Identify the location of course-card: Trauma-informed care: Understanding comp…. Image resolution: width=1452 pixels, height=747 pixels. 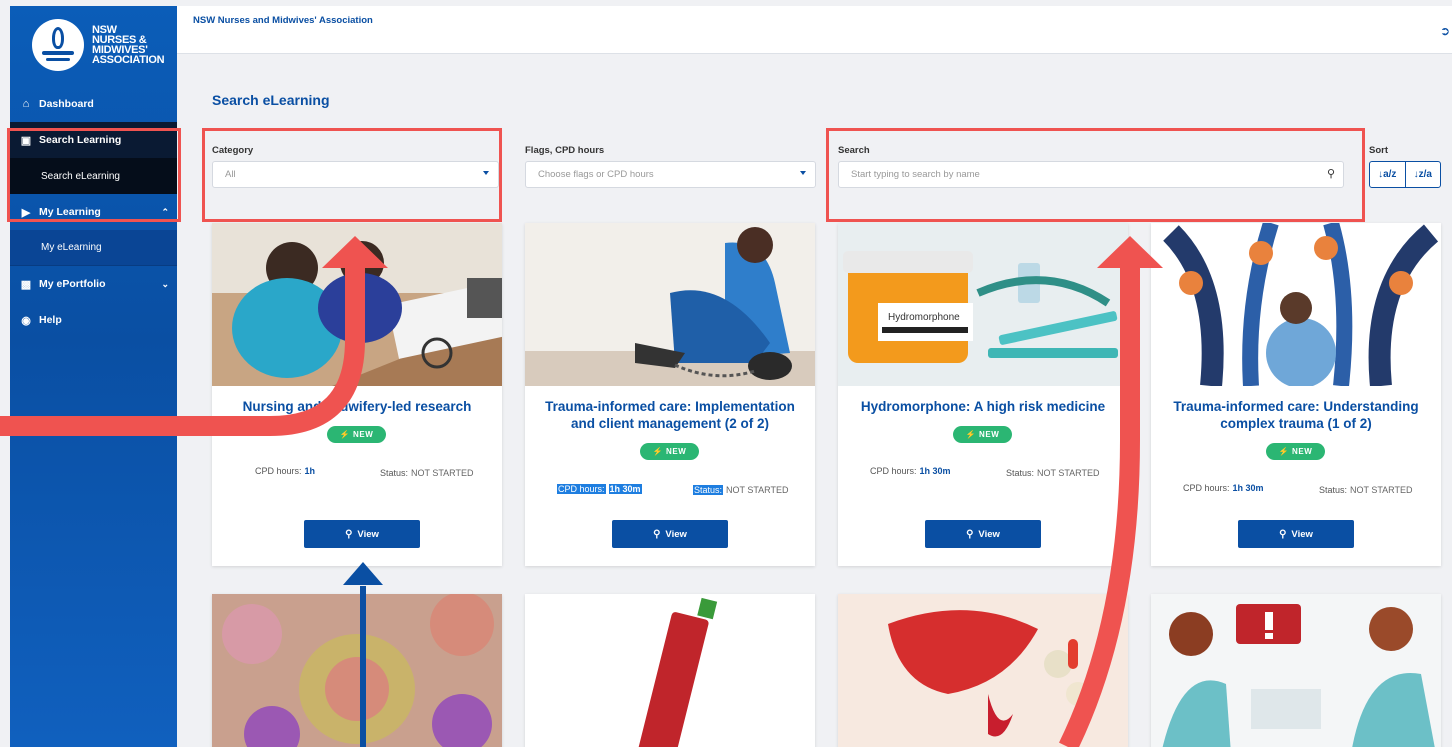
(1296, 394).